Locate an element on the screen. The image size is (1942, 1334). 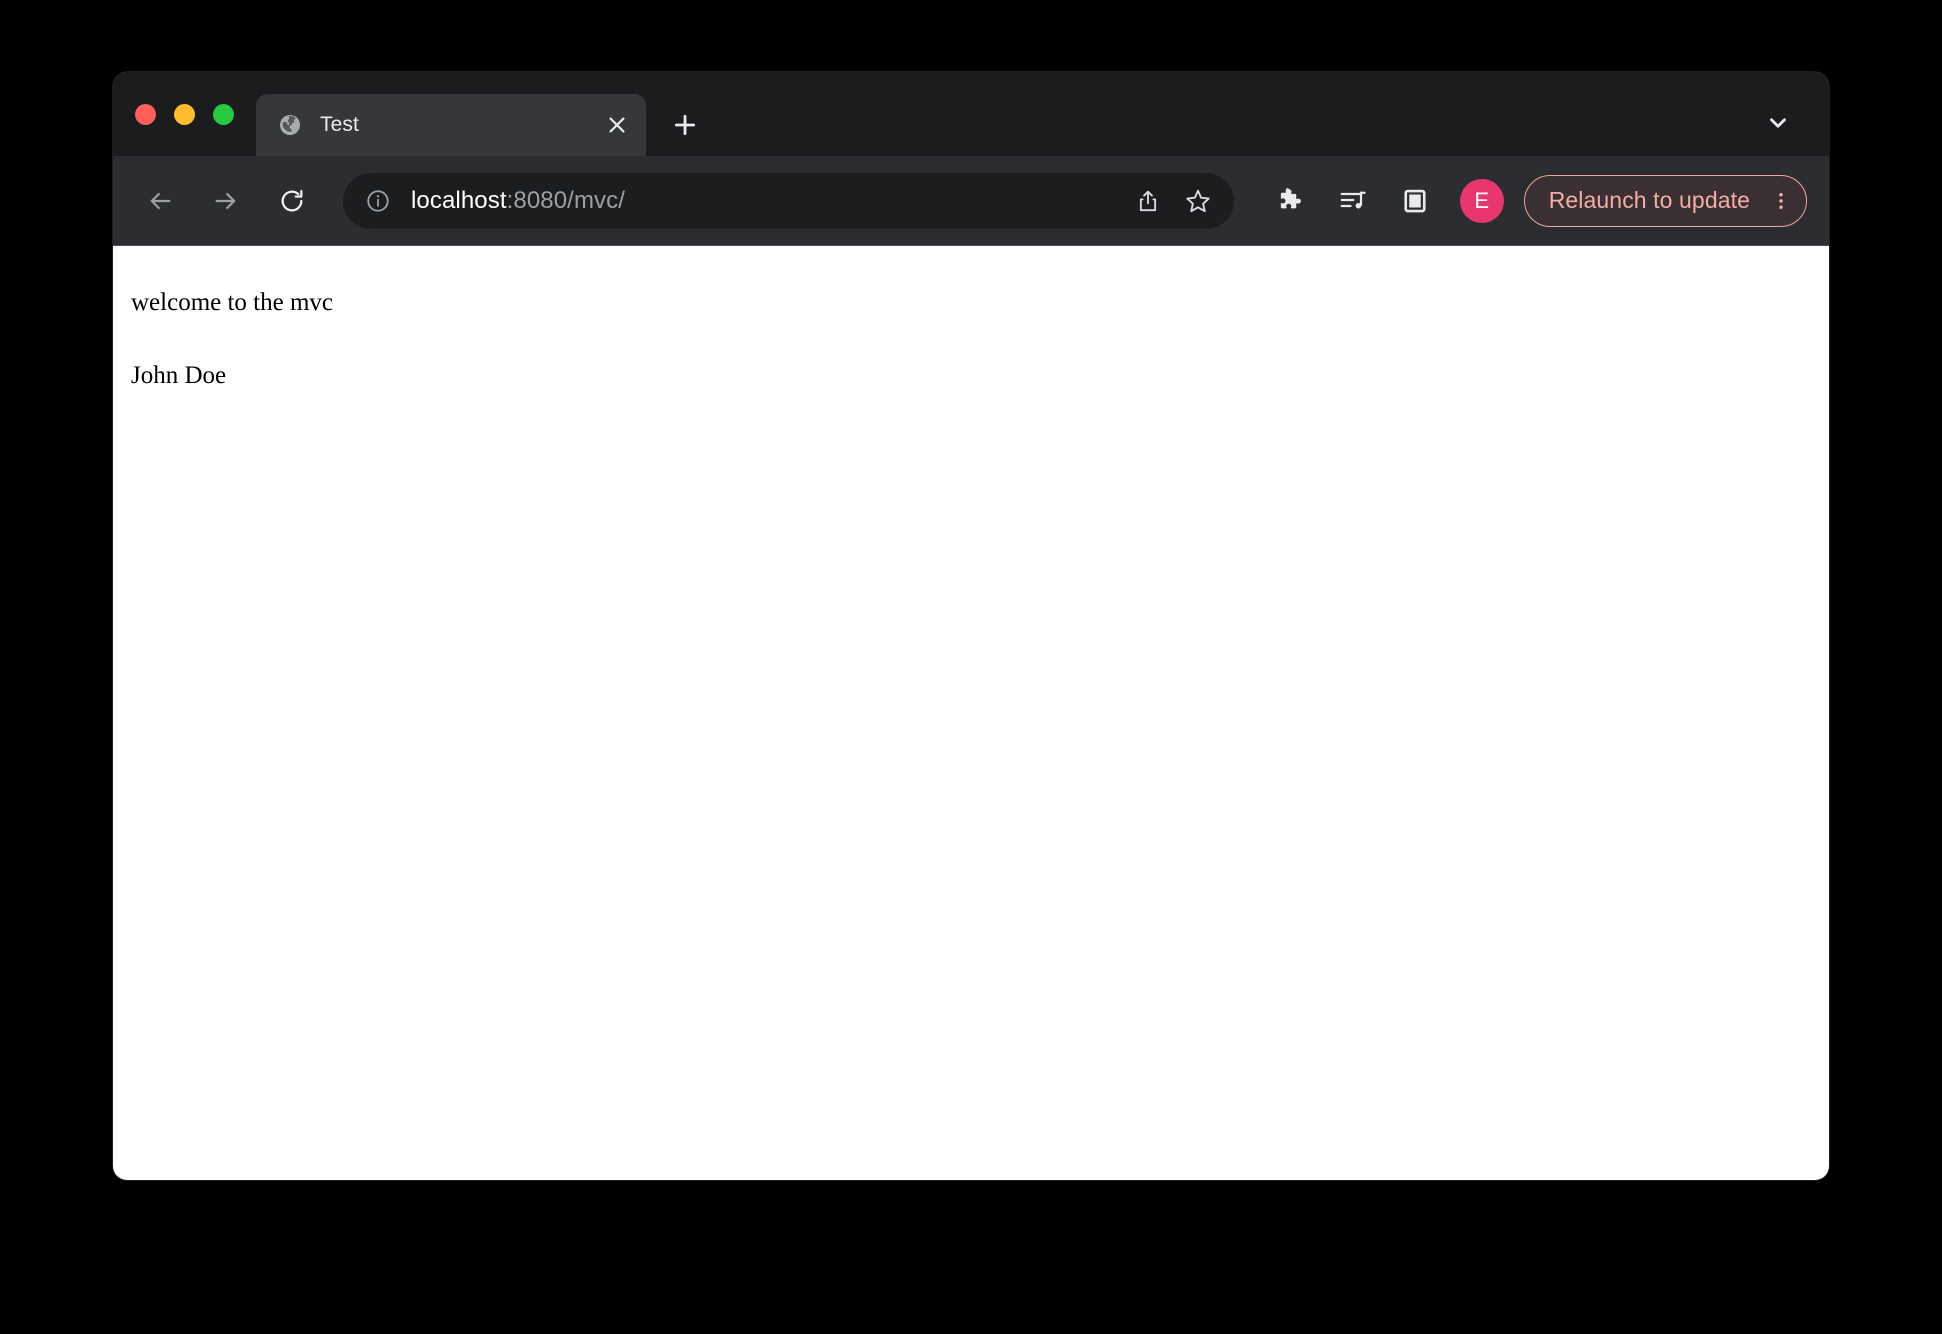
address-bar-url: localhost:8080/mvc/ is located at coordinates (765, 201).